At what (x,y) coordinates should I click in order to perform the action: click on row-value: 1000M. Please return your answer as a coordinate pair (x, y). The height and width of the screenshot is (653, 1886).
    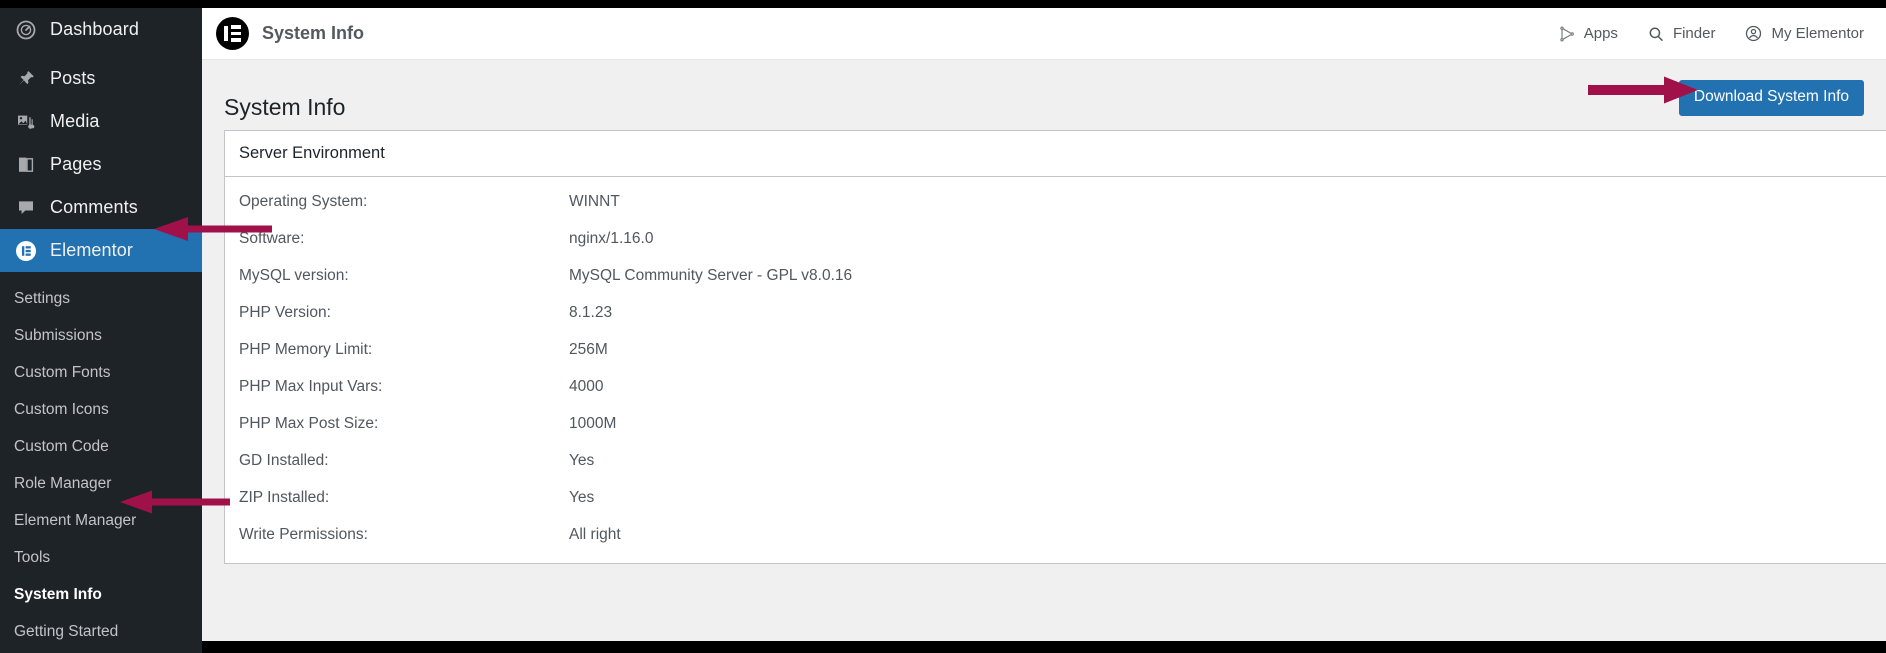
    Looking at the image, I should click on (593, 423).